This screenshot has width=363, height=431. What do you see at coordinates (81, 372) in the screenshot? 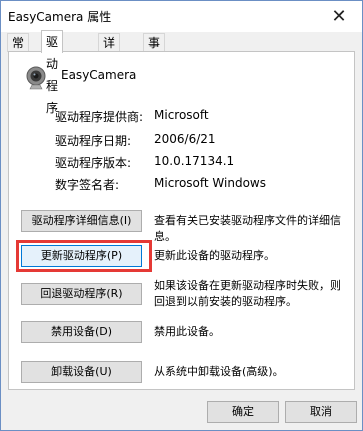
I see `uninstall-device-button: 卸载设备(U)` at bounding box center [81, 372].